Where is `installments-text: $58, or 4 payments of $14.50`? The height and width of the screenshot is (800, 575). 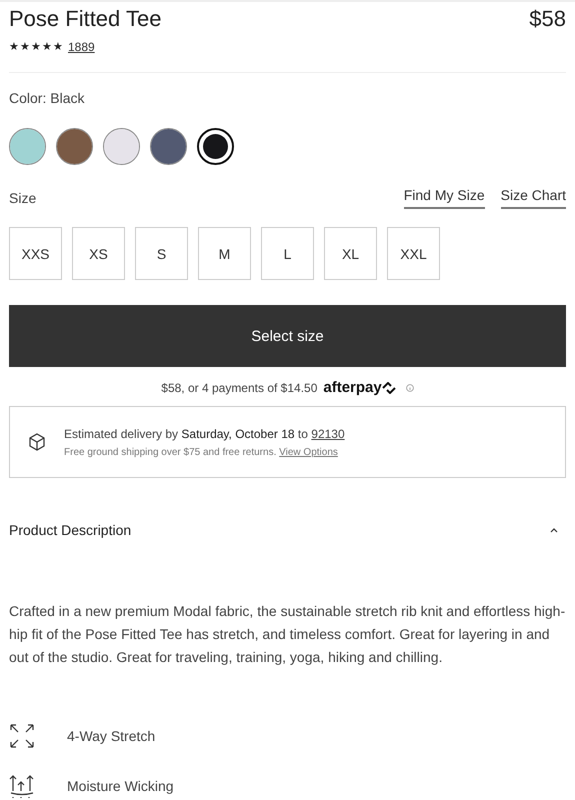
installments-text: $58, or 4 payments of $14.50 is located at coordinates (239, 387).